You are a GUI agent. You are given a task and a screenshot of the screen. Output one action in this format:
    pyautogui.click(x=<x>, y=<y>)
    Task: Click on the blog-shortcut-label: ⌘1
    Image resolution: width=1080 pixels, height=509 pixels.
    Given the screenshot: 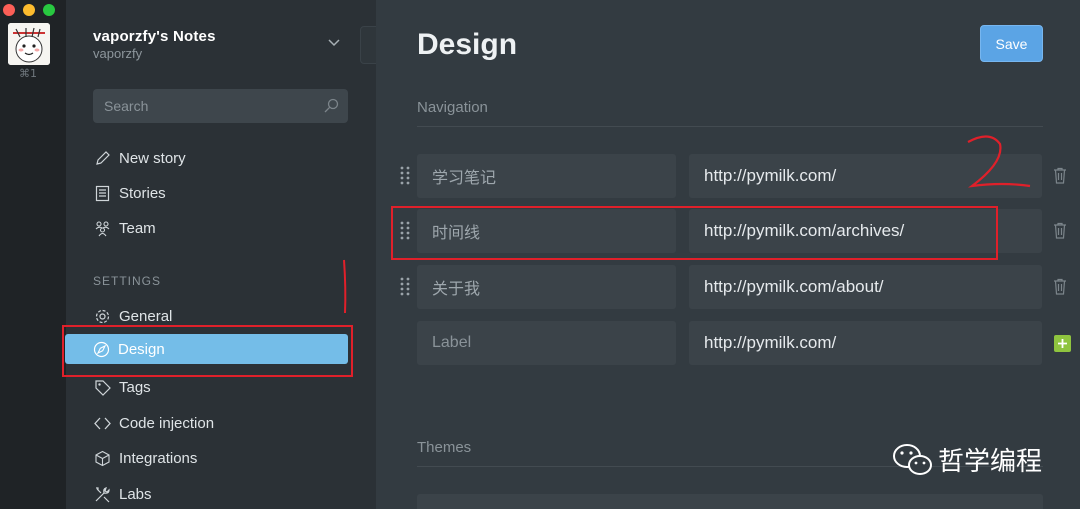 What is the action you would take?
    pyautogui.click(x=28, y=73)
    